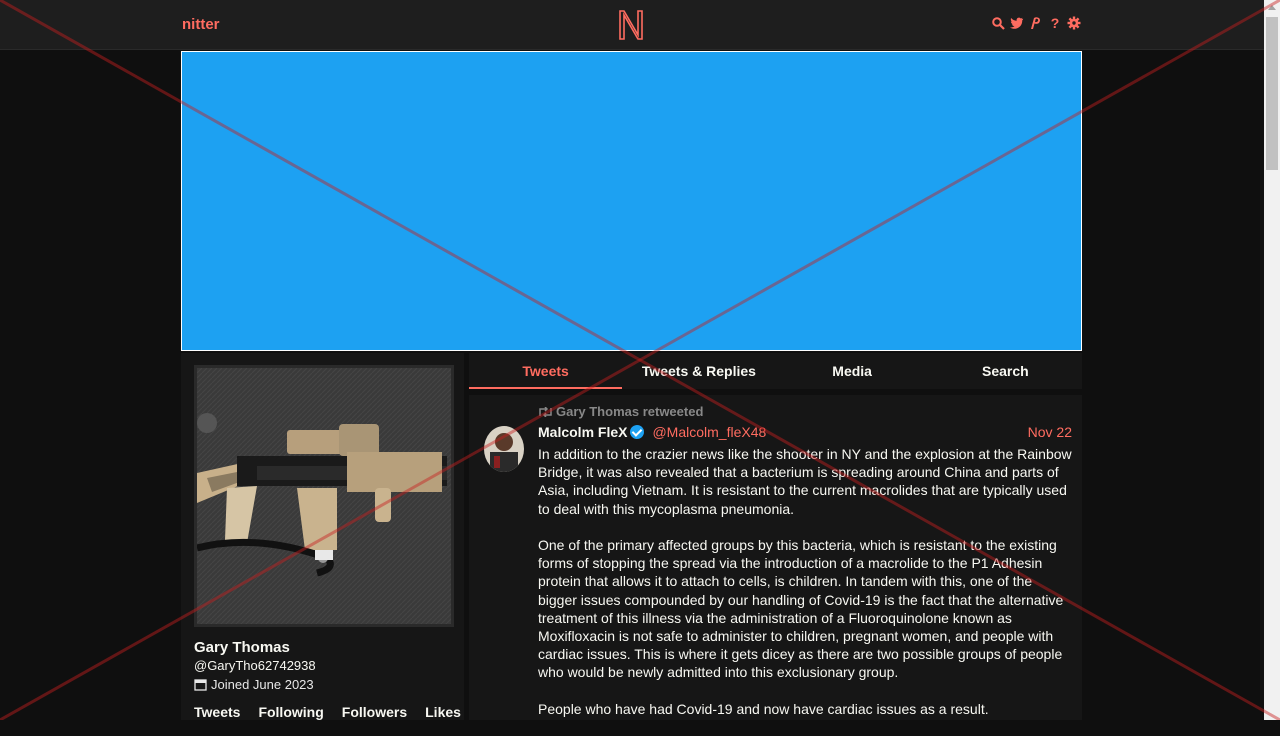  Describe the element at coordinates (637, 432) in the screenshot. I see `verified-badge-icon` at that location.